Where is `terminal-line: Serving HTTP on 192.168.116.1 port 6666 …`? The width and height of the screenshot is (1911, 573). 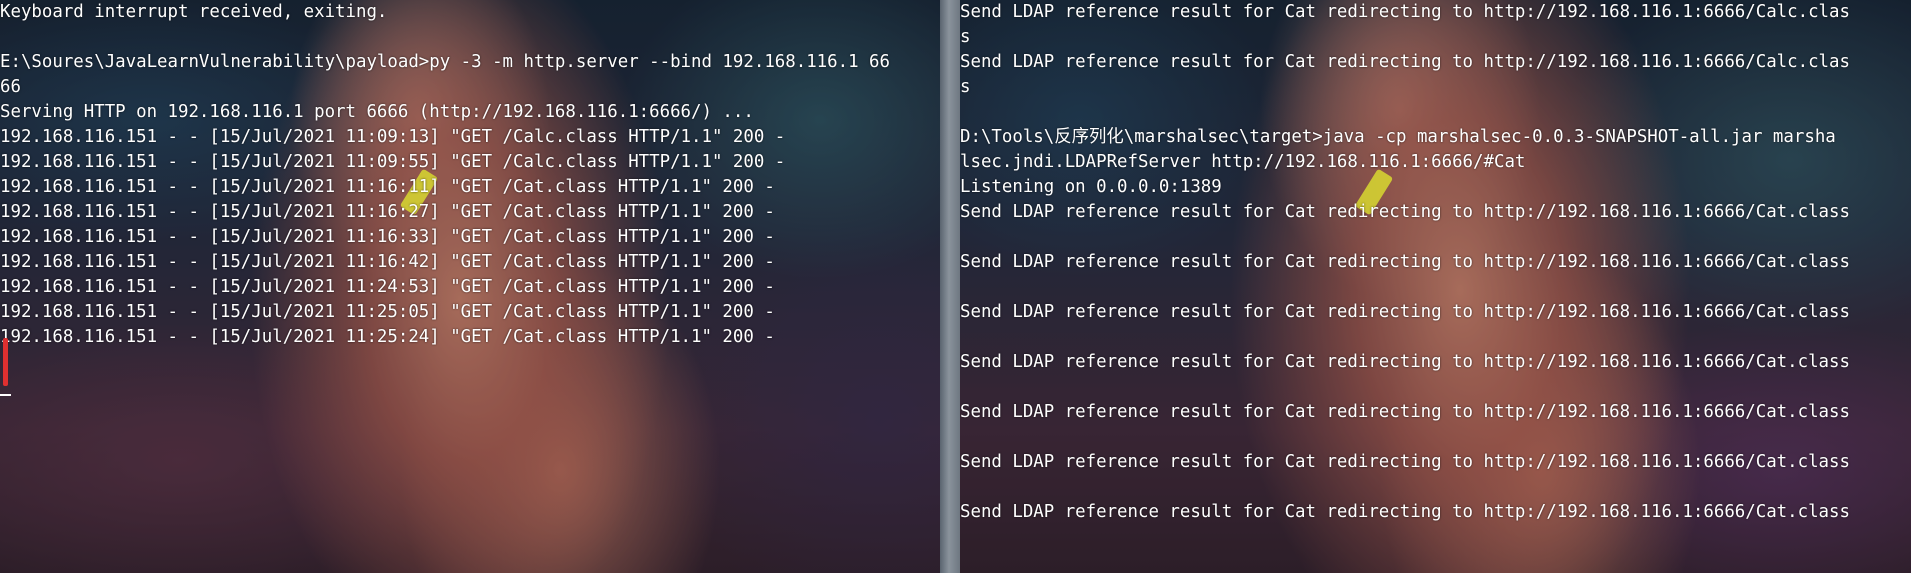 terminal-line: Serving HTTP on 192.168.116.1 port 6666 … is located at coordinates (377, 112).